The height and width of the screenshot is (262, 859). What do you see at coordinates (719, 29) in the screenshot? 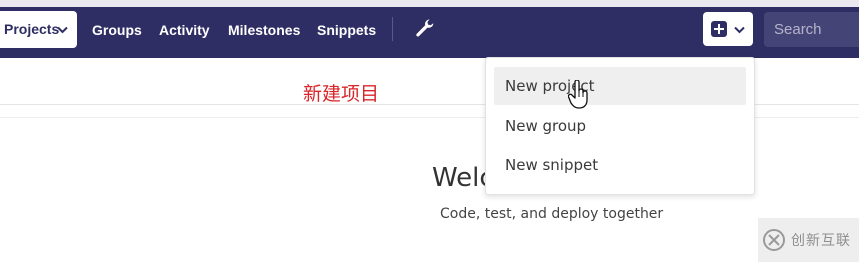
I see `plus-square-icon` at bounding box center [719, 29].